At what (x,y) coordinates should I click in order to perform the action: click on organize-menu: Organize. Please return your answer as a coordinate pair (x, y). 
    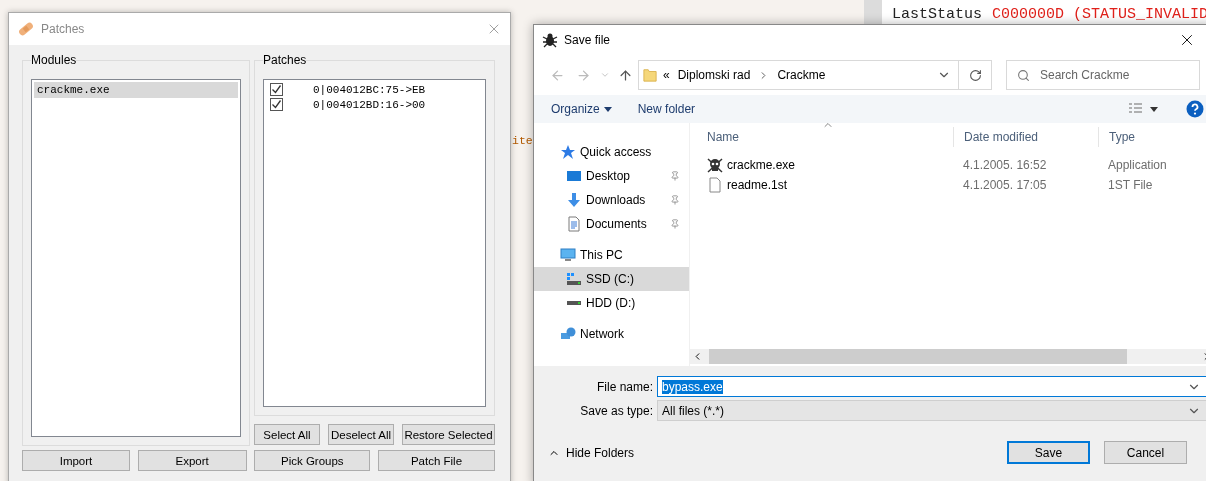
    Looking at the image, I should click on (581, 109).